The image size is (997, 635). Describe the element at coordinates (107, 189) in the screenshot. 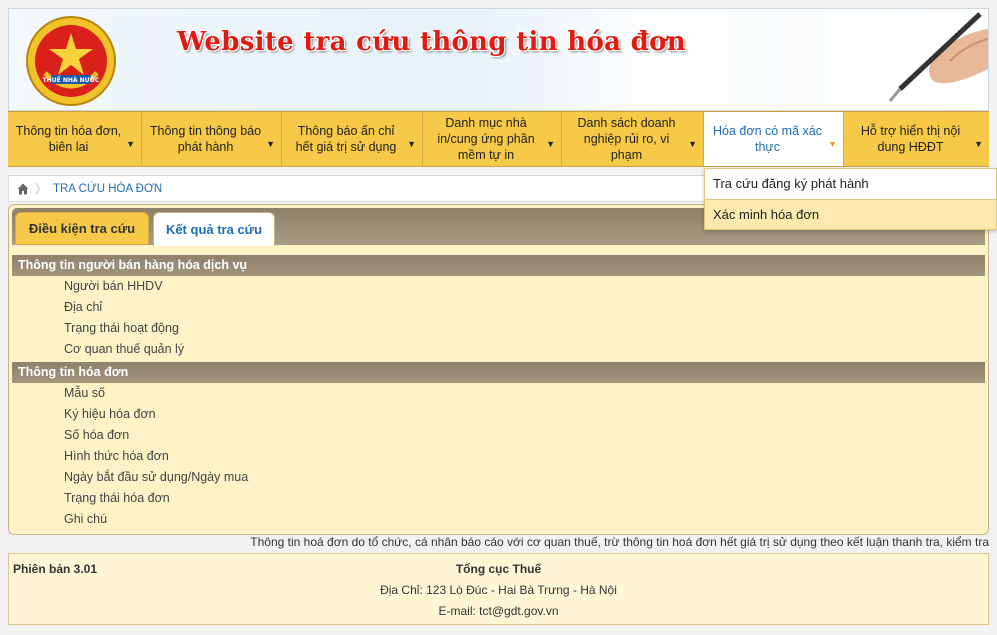

I see `breadcrumb-current: TRA CỨU HÓA ĐƠN` at that location.